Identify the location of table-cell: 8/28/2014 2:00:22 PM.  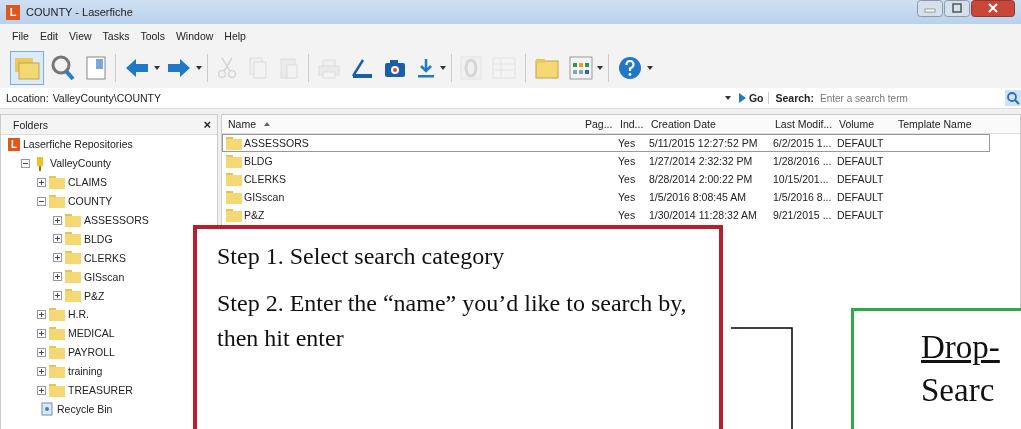
(701, 179).